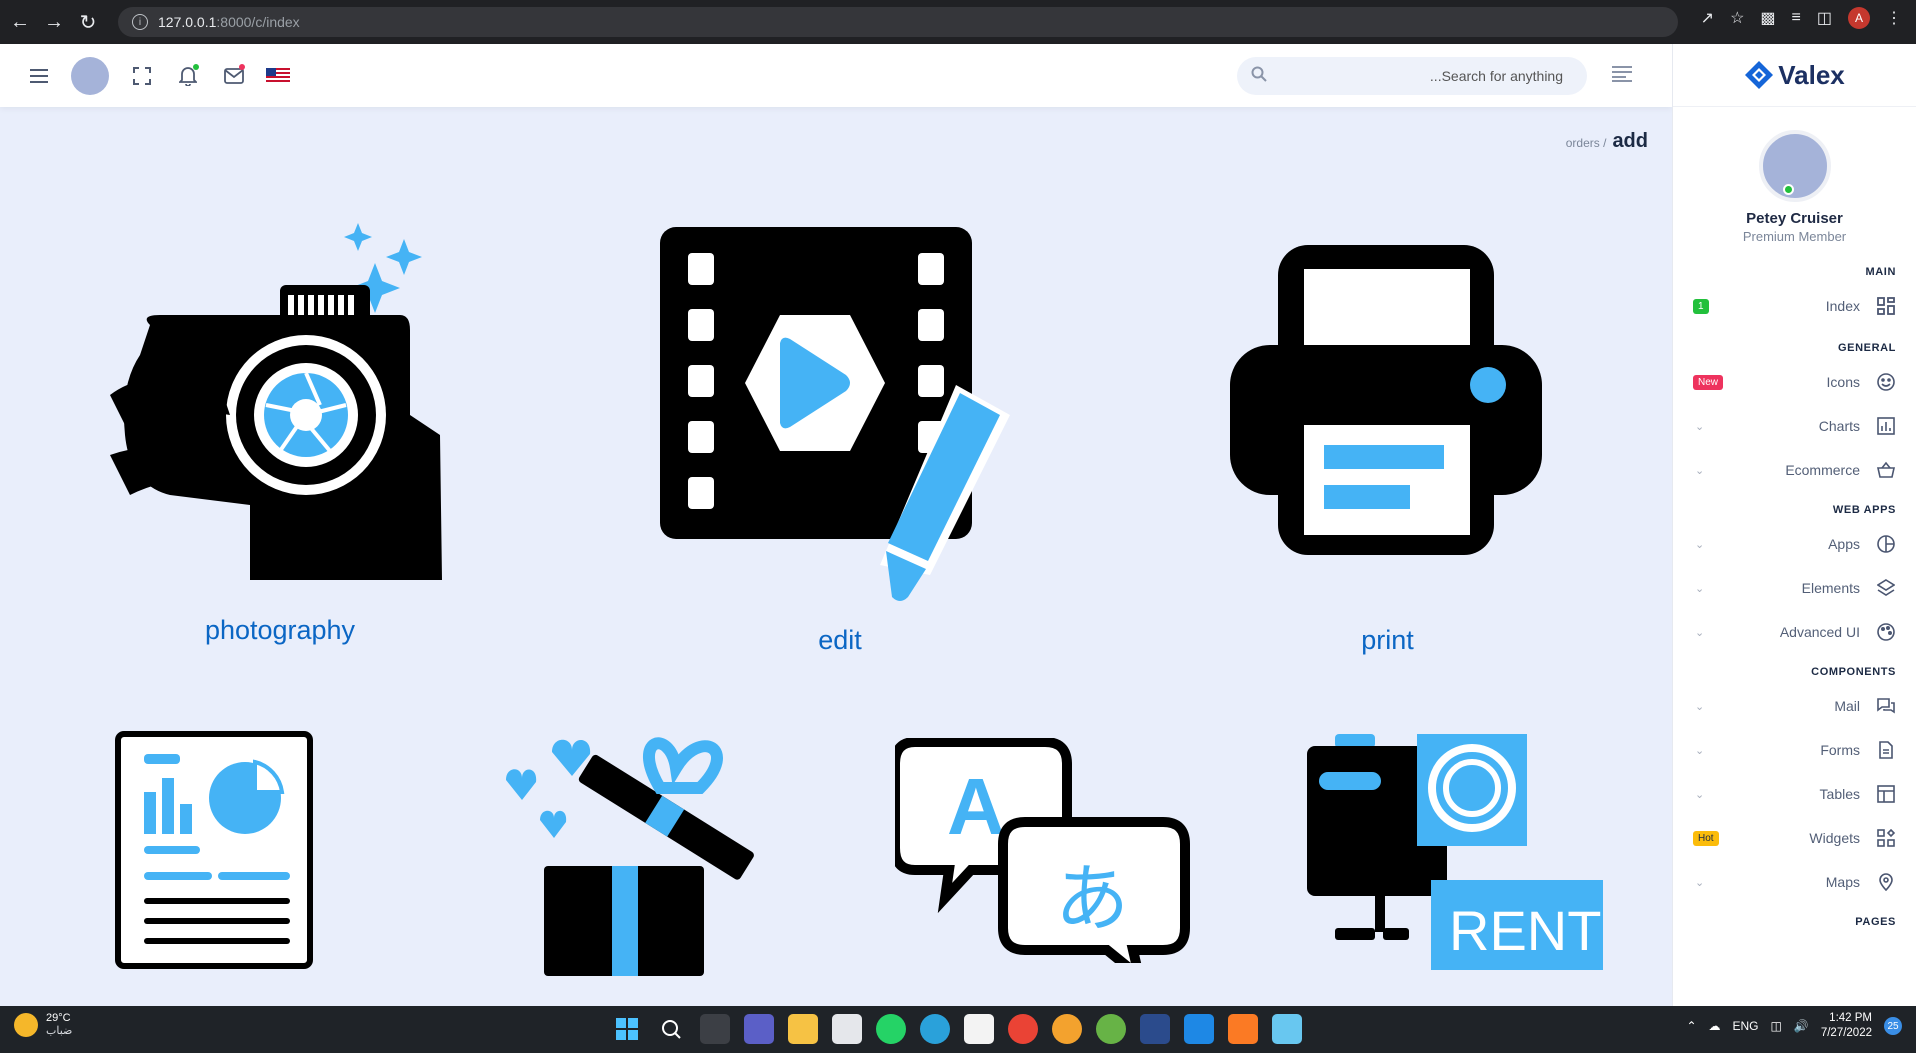 Image resolution: width=1916 pixels, height=1053 pixels. Describe the element at coordinates (1794, 544) in the screenshot. I see `sidebar-item-apps: ⌄ Apps` at that location.